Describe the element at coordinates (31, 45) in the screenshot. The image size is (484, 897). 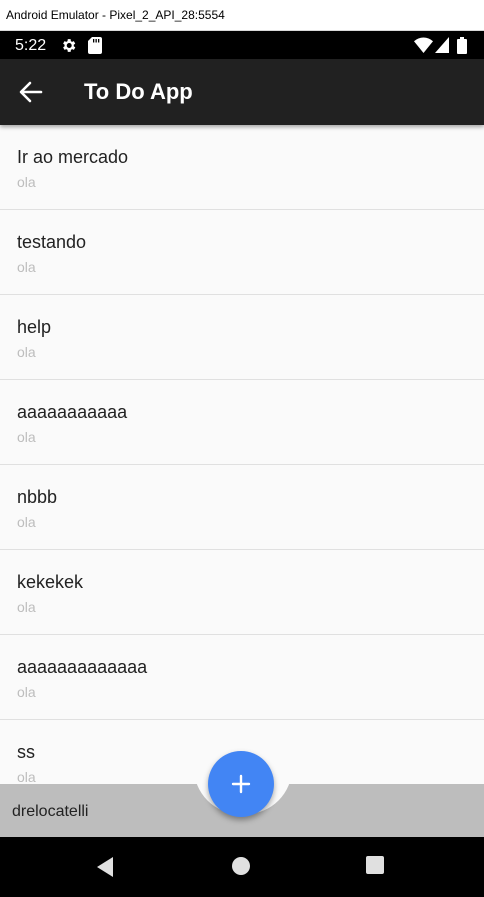
I see `status-time: 5:22` at that location.